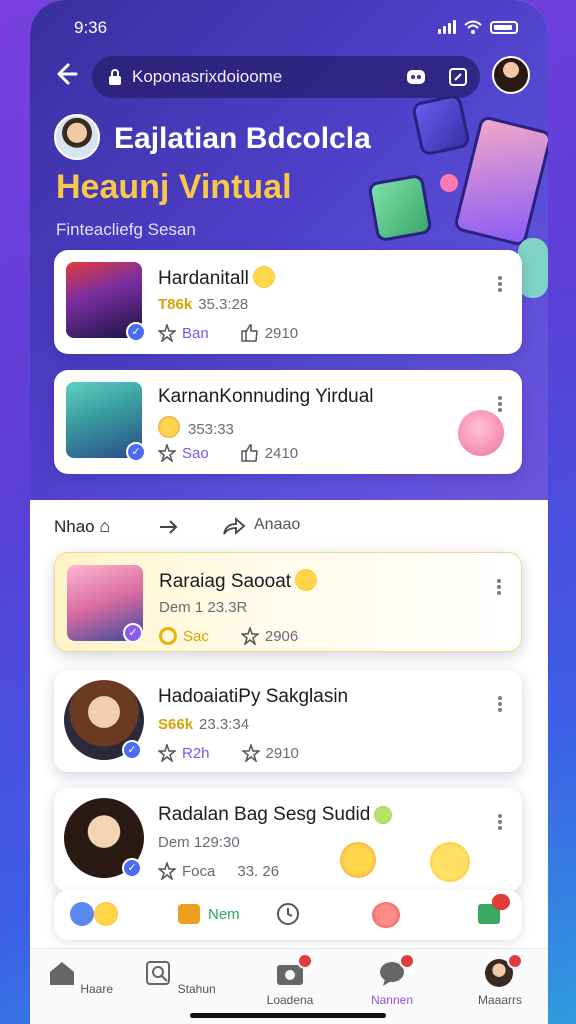 This screenshot has width=576, height=1024. I want to click on nav-home: Haare, so click(80, 977).